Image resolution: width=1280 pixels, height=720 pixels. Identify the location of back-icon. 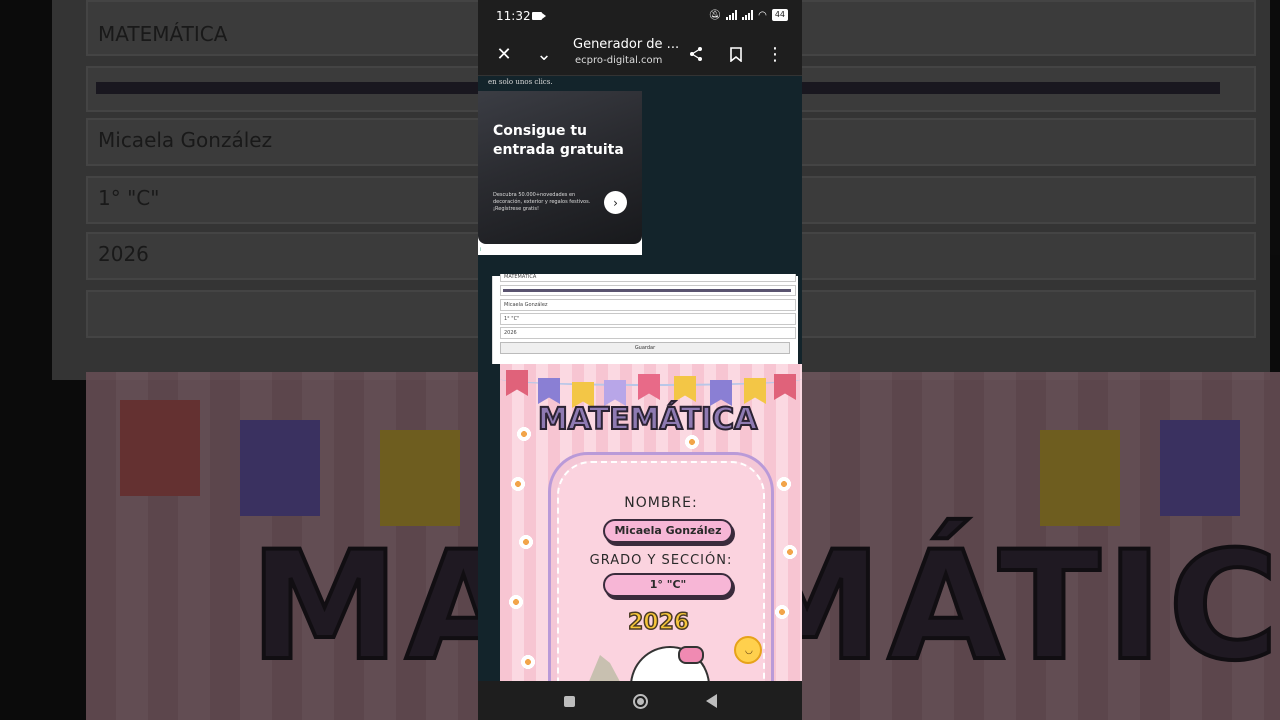
(711, 701).